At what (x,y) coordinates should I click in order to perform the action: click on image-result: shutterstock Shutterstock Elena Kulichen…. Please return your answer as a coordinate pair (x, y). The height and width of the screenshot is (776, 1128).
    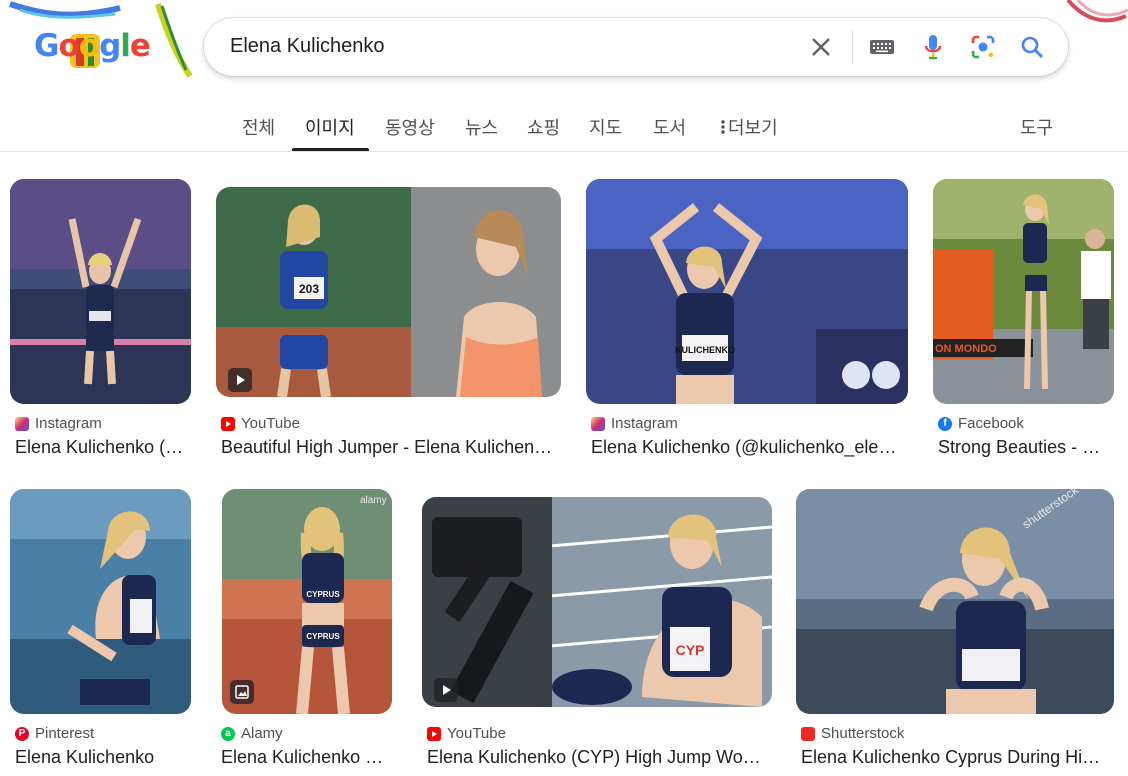
    Looking at the image, I should click on (955, 632).